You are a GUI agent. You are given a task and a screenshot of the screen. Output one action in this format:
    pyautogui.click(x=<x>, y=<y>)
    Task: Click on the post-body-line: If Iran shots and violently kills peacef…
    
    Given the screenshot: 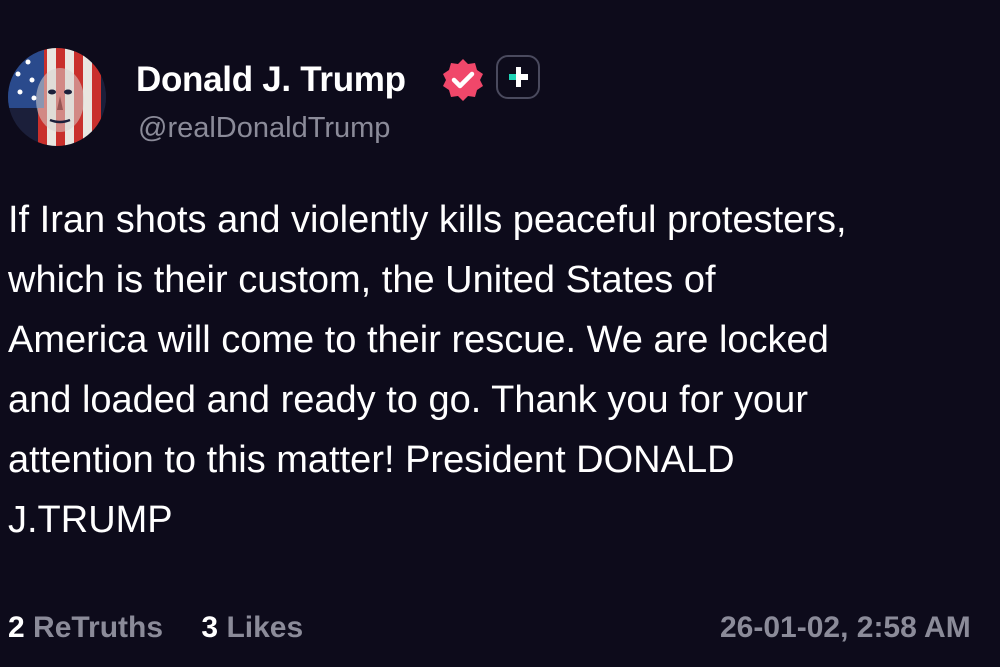 What is the action you would take?
    pyautogui.click(x=427, y=220)
    